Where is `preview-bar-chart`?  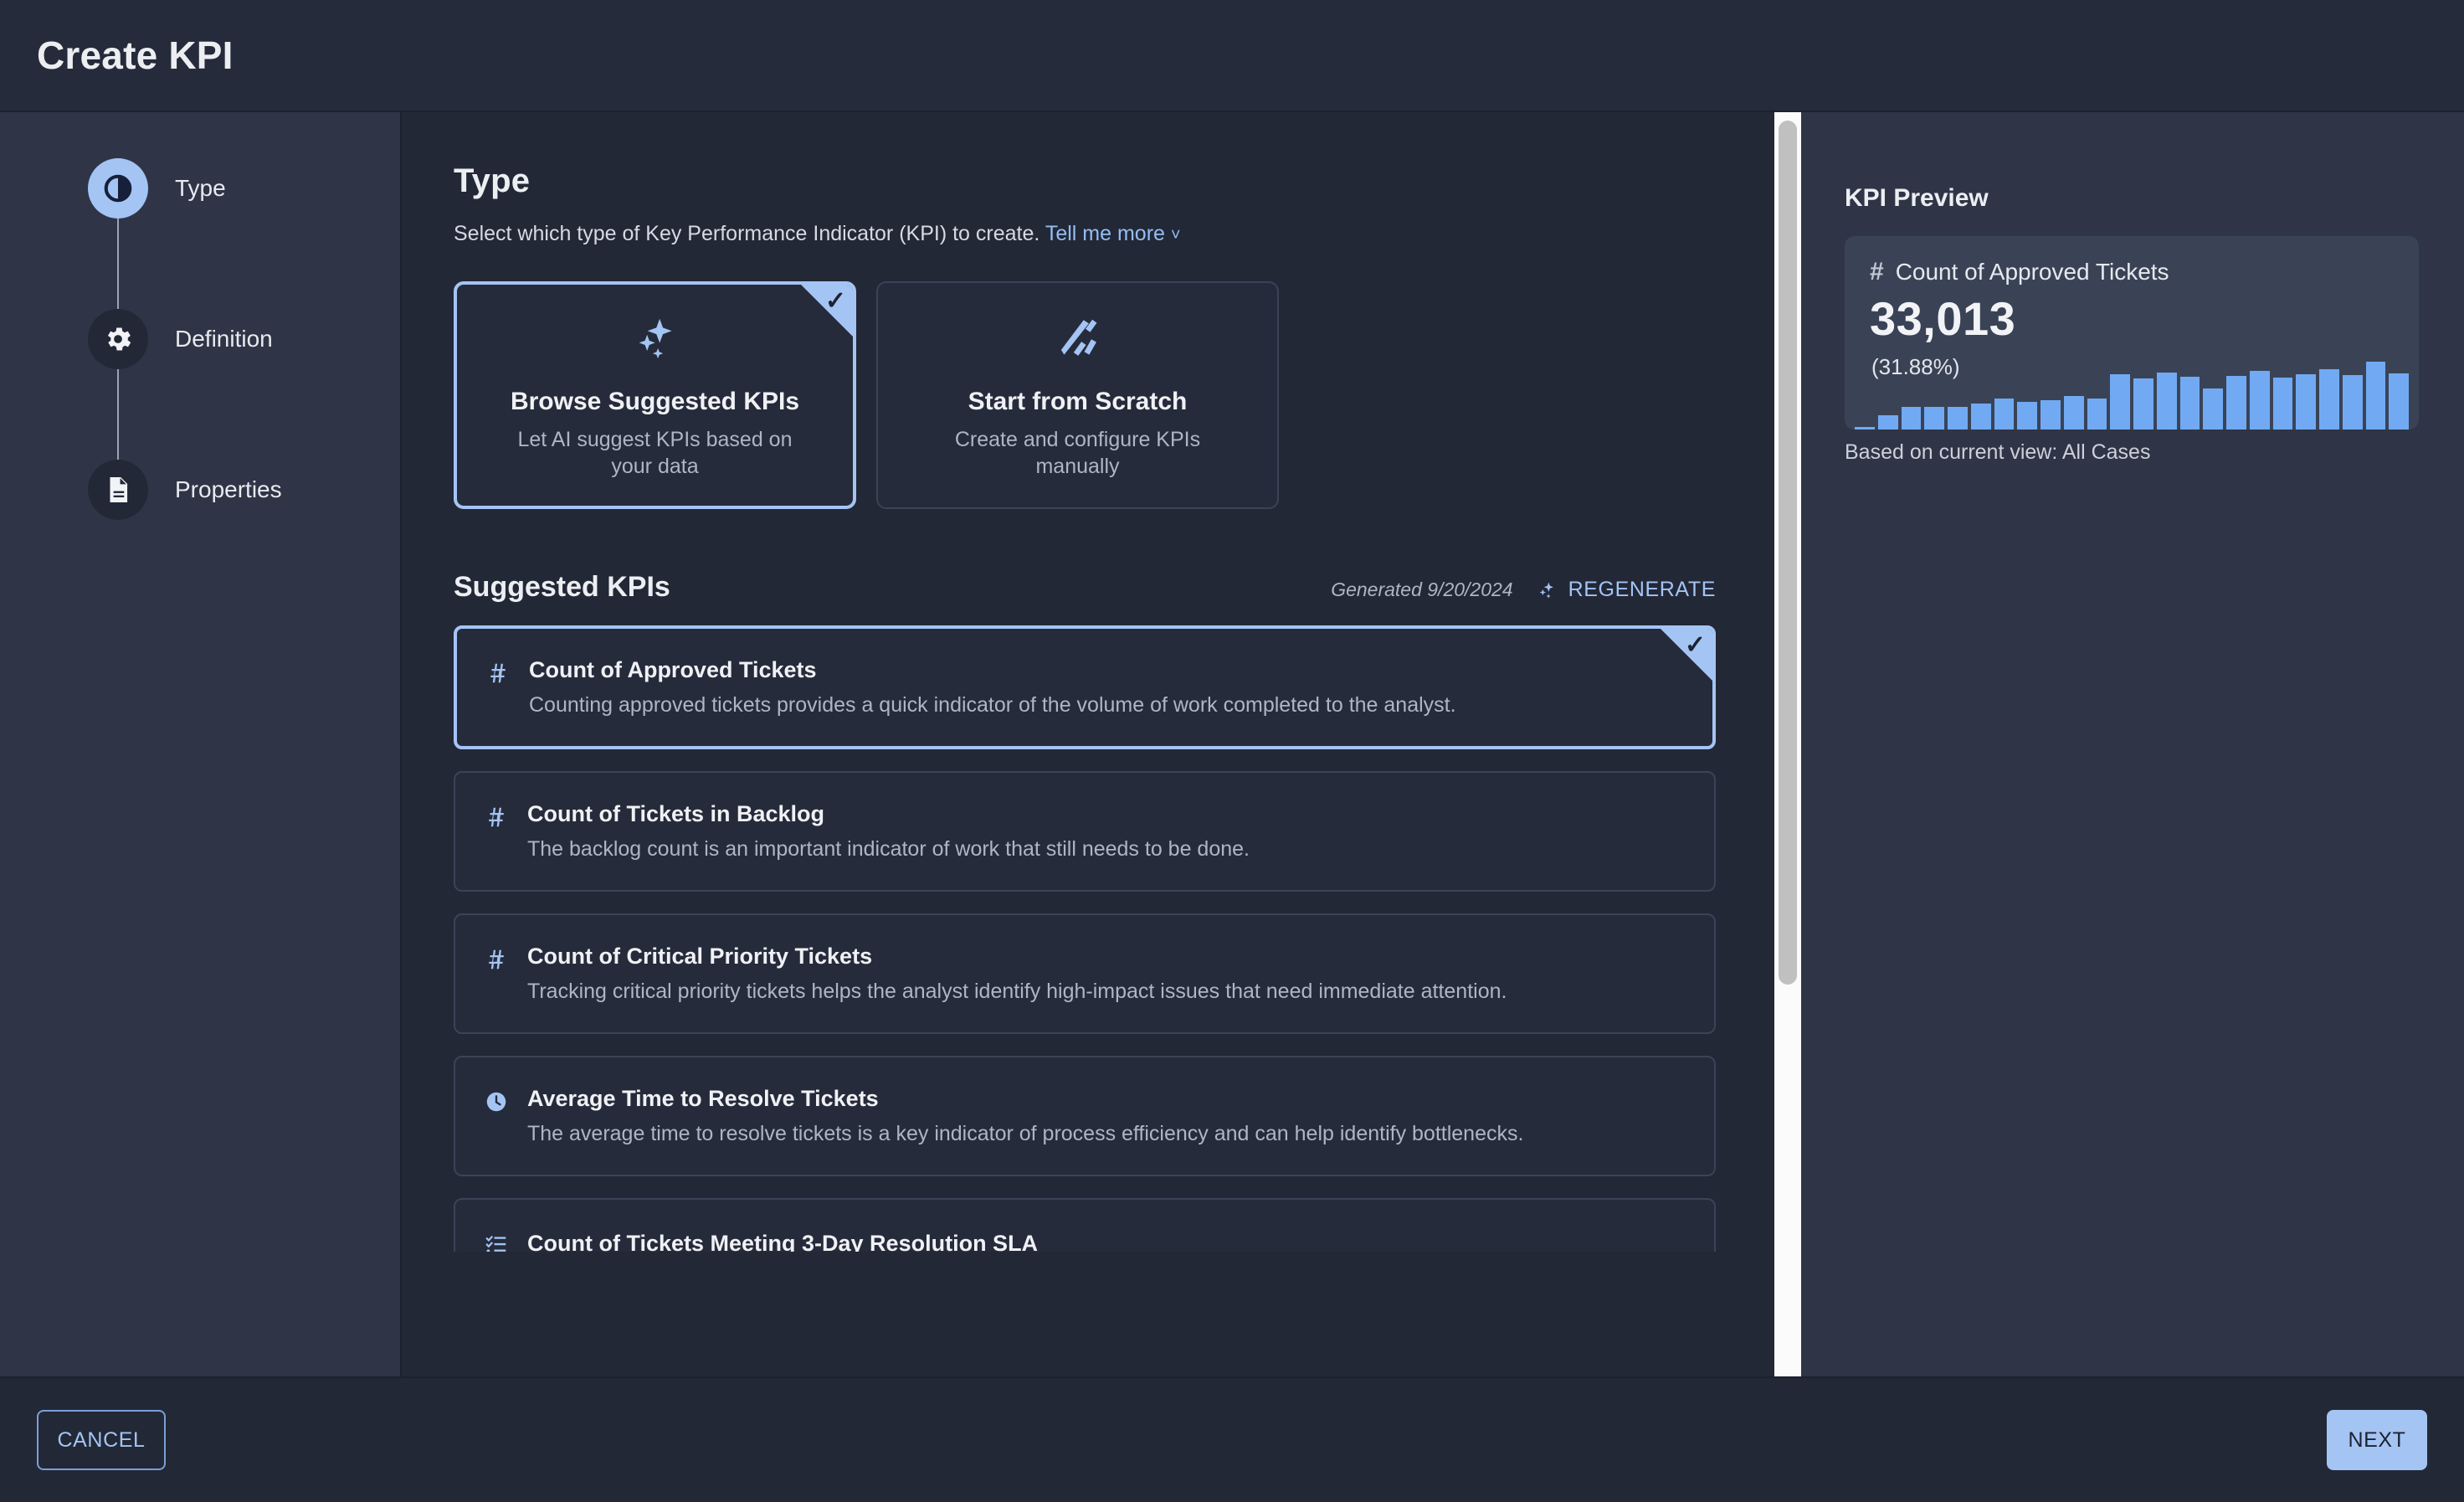 preview-bar-chart is located at coordinates (2132, 393).